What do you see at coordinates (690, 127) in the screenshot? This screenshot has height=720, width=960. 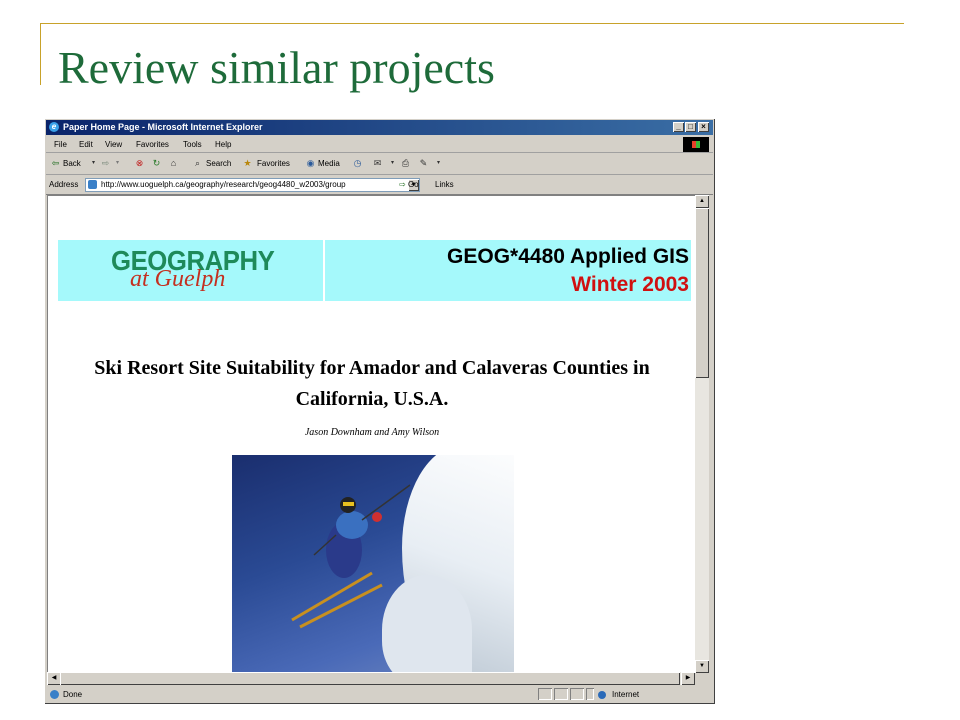 I see `maximize-button: □` at bounding box center [690, 127].